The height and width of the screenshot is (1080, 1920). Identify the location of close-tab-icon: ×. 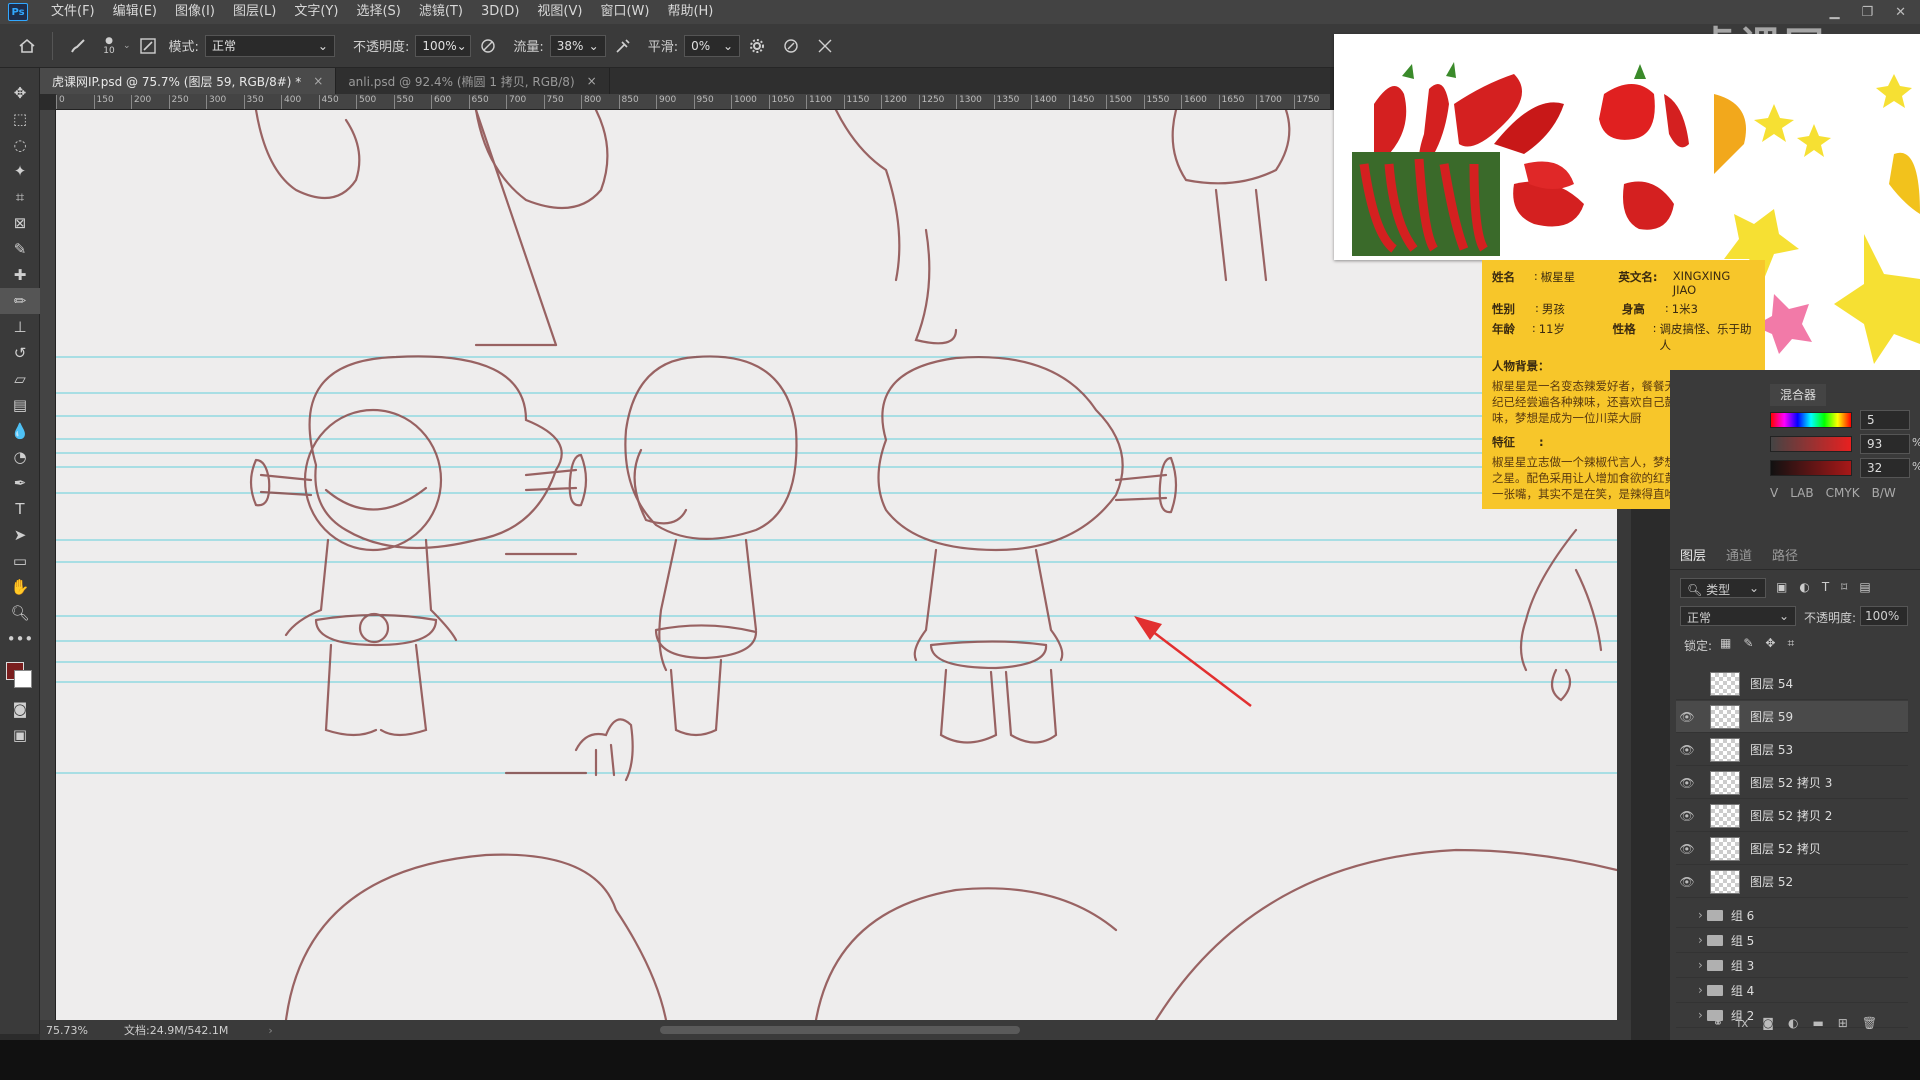
(318, 81).